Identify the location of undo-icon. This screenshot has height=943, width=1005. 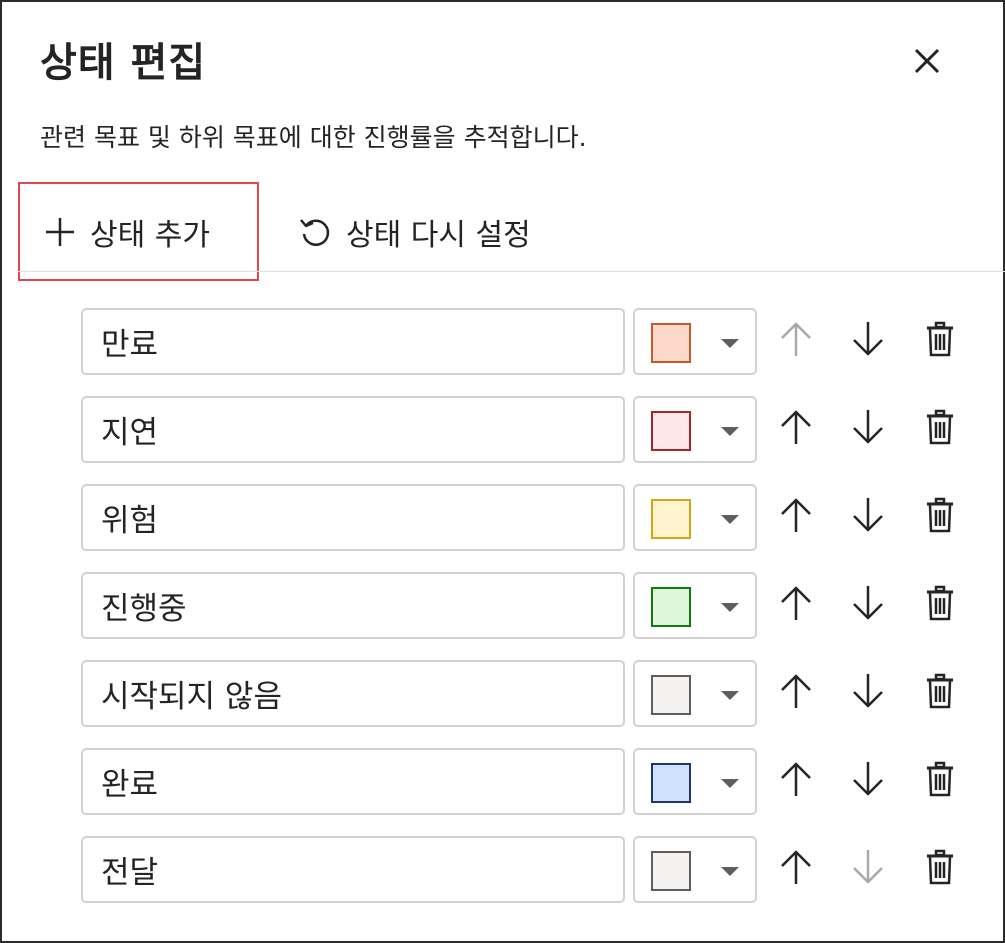
(315, 232).